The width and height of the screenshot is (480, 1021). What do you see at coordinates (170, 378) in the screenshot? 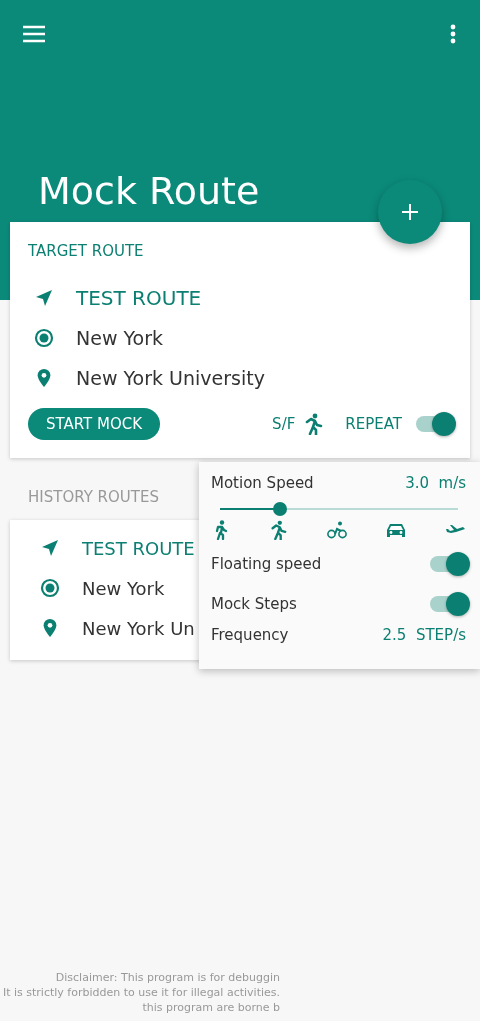
I see `end-location: New York University` at bounding box center [170, 378].